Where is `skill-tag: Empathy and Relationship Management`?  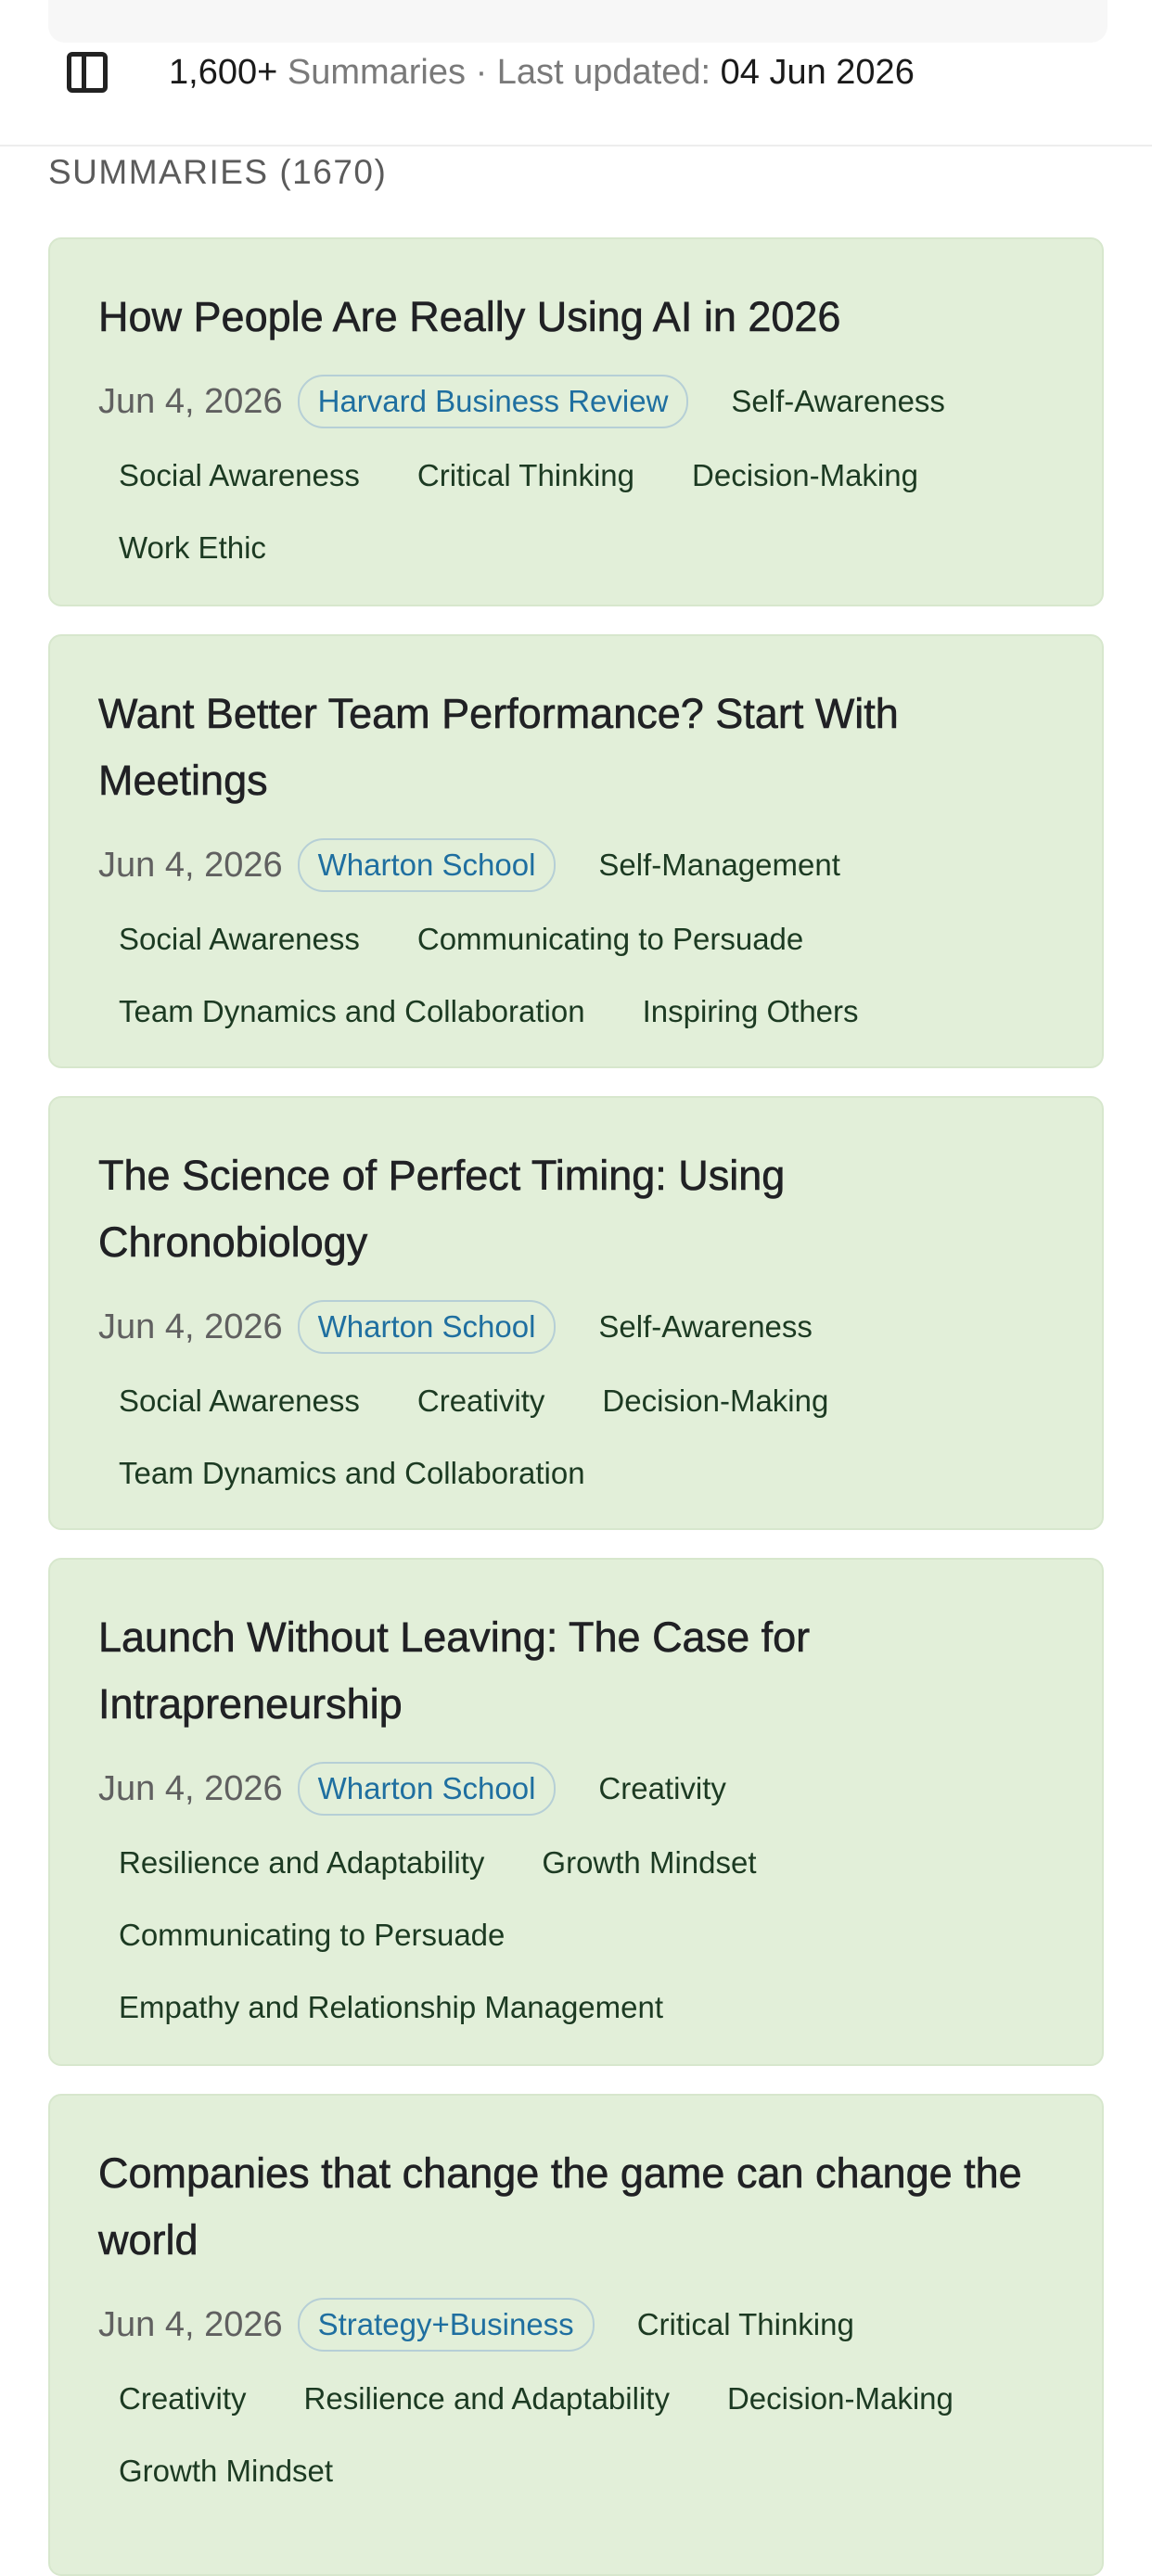 skill-tag: Empathy and Relationship Management is located at coordinates (391, 2007).